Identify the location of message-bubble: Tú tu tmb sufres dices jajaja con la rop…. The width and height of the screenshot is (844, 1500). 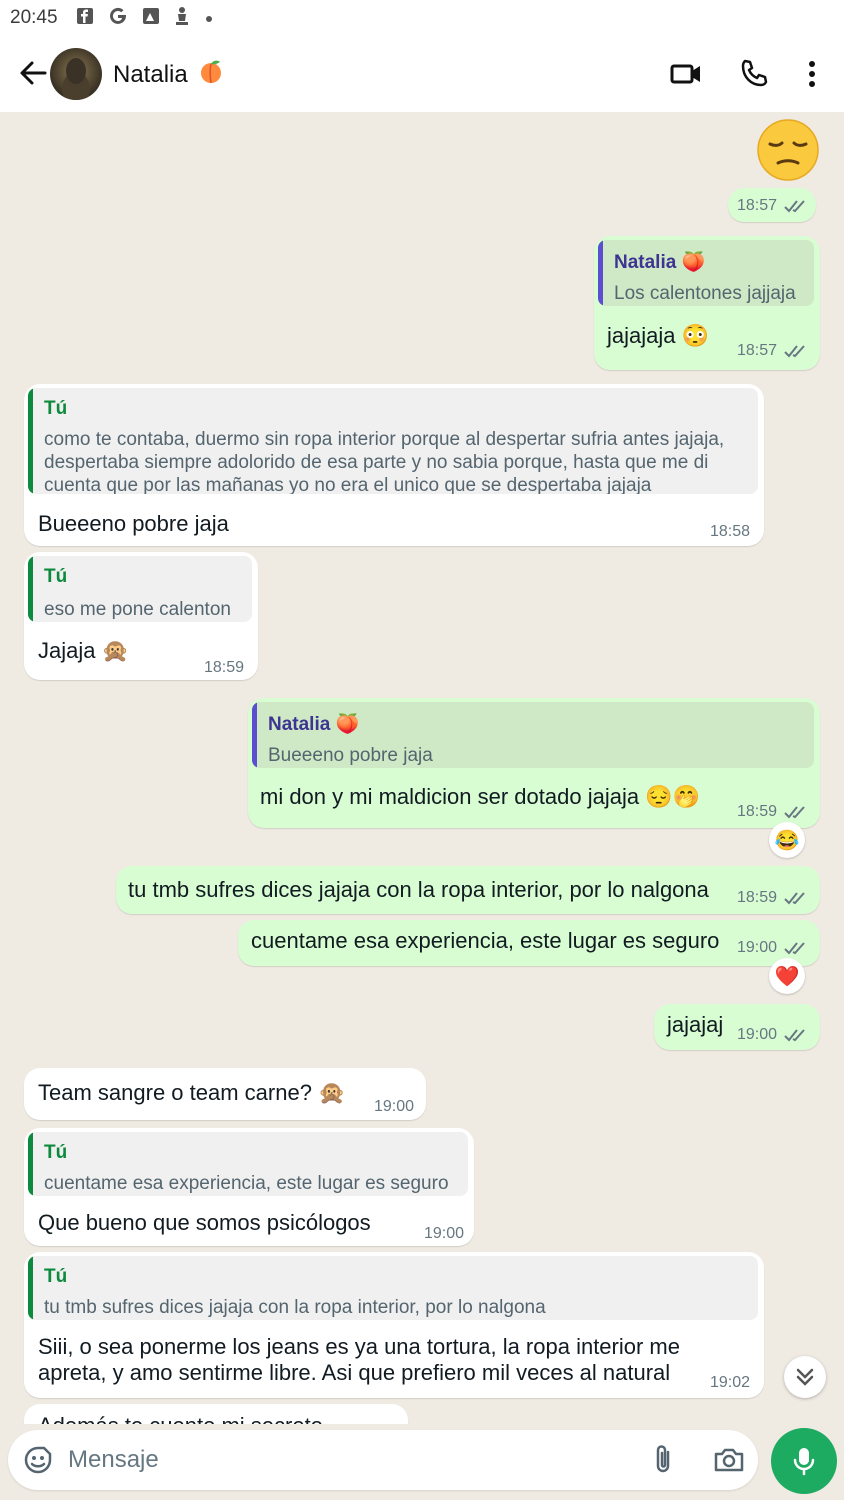
(394, 1325).